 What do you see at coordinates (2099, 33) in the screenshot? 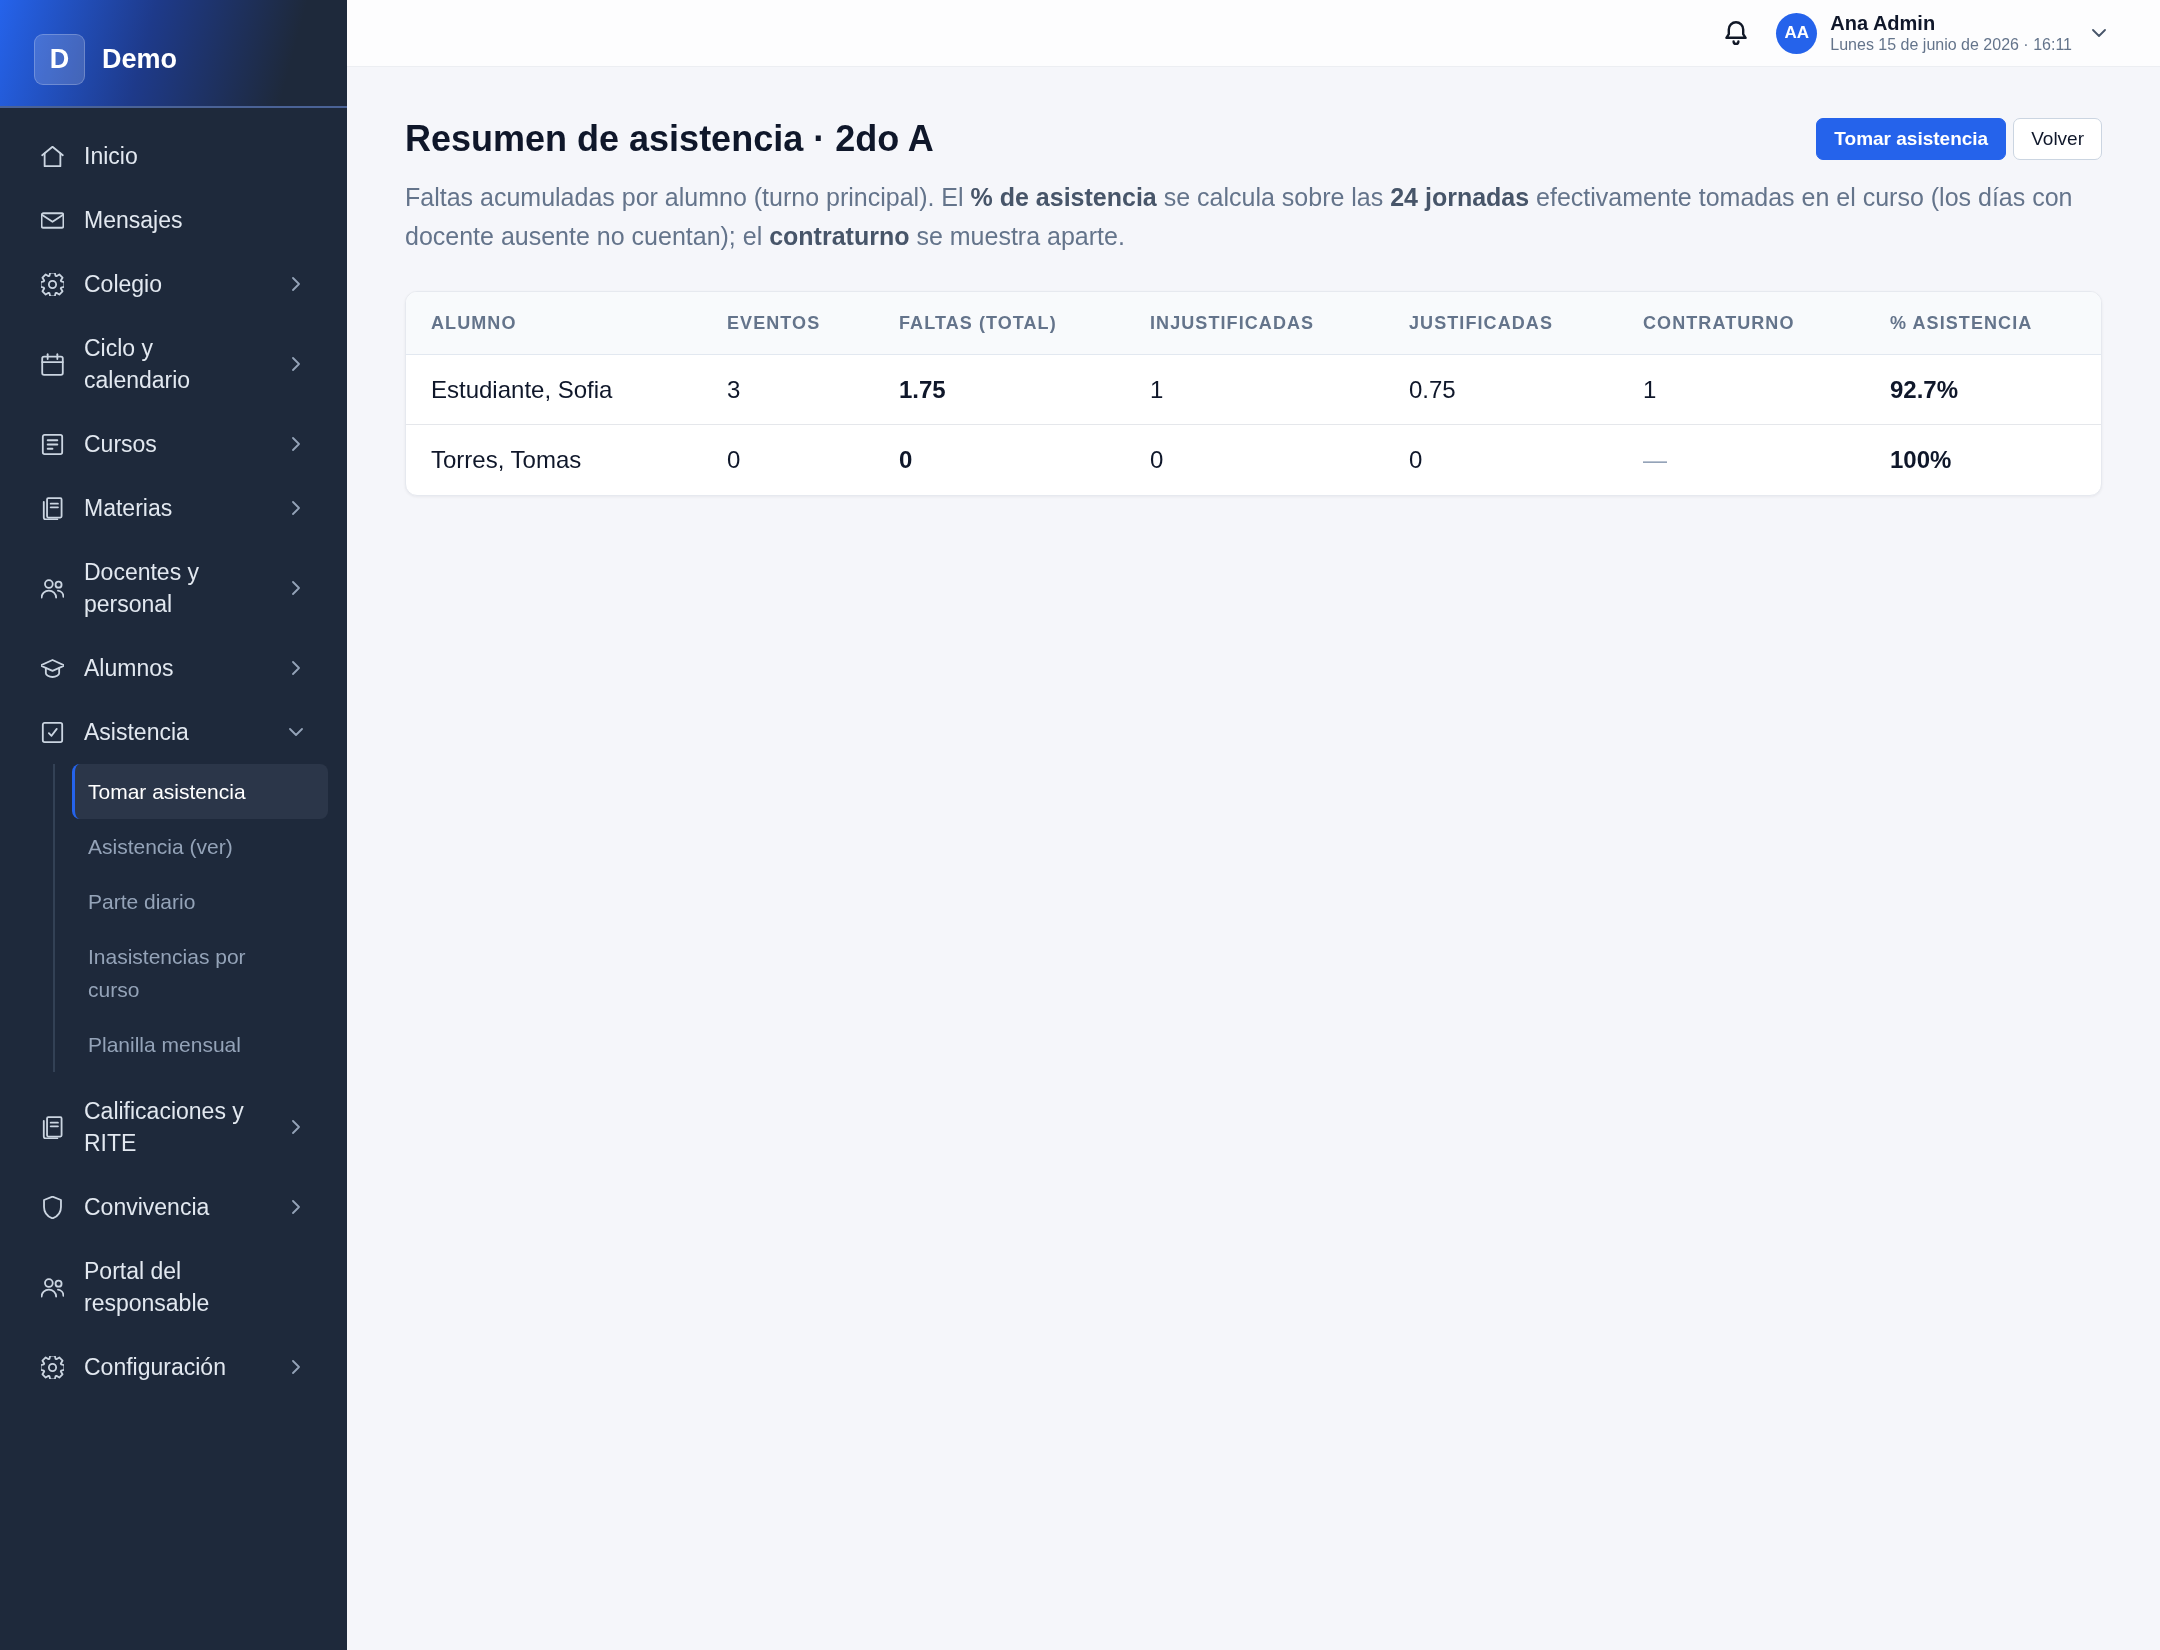
I see `chevron-down-icon` at bounding box center [2099, 33].